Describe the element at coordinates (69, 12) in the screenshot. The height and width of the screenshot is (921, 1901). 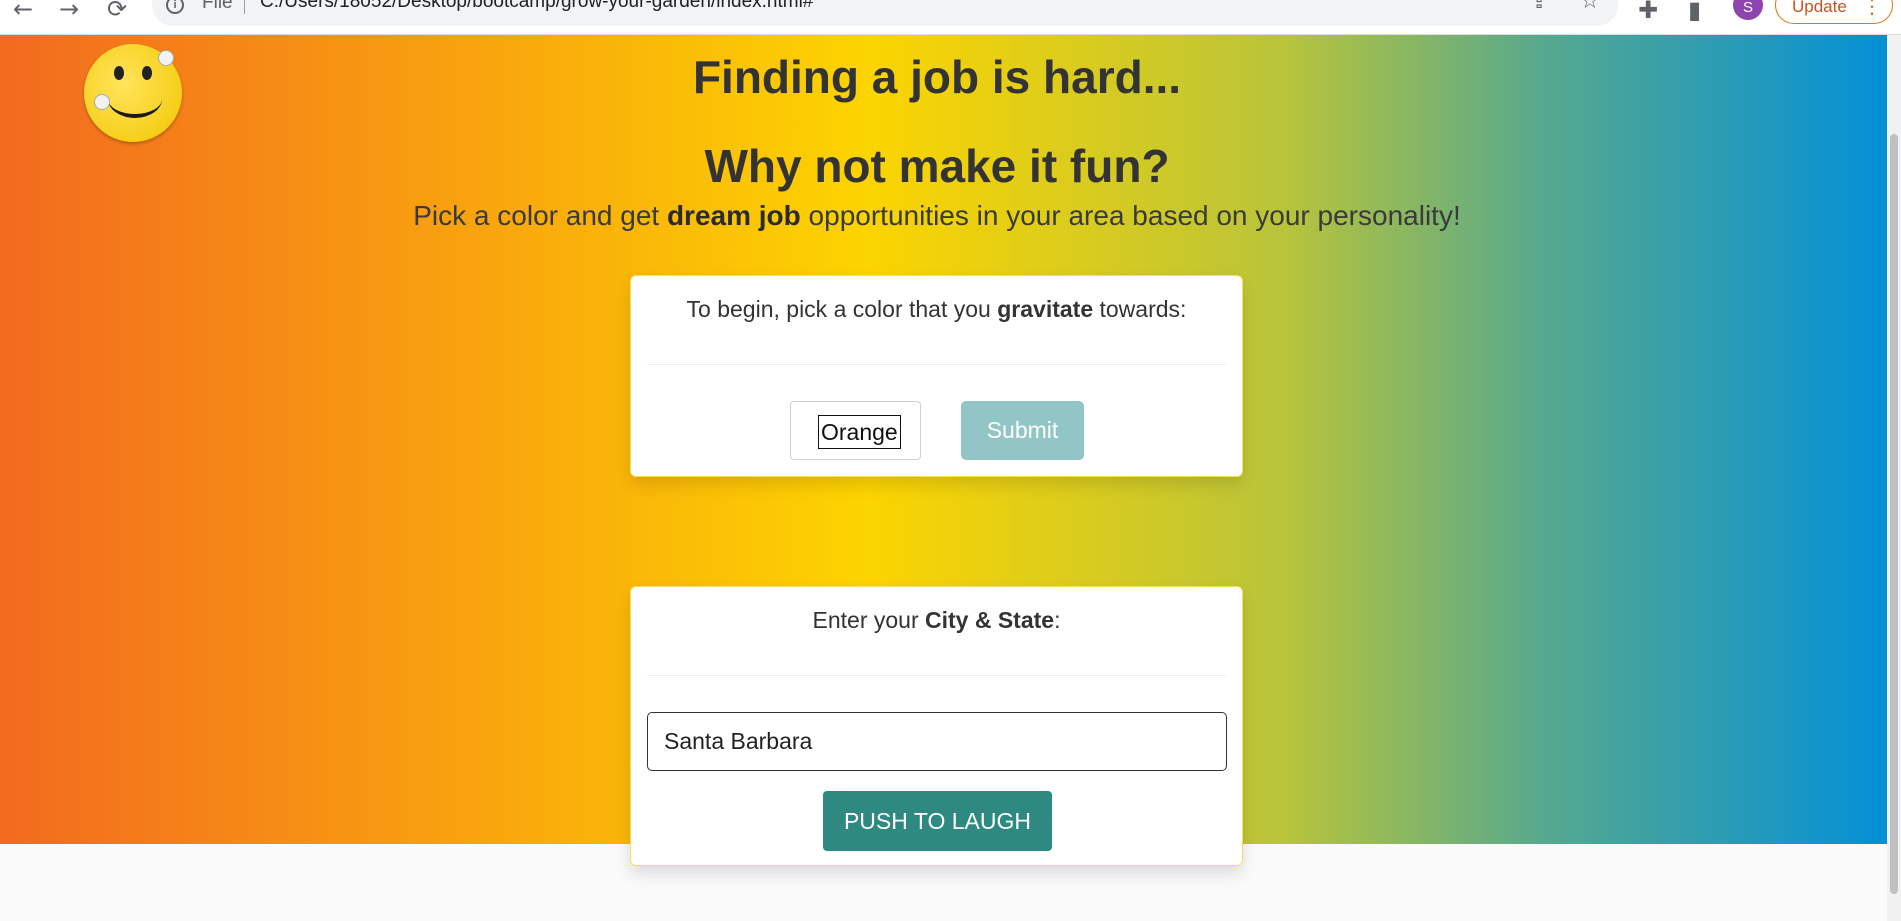
I see `forward-arrow-icon: →` at that location.